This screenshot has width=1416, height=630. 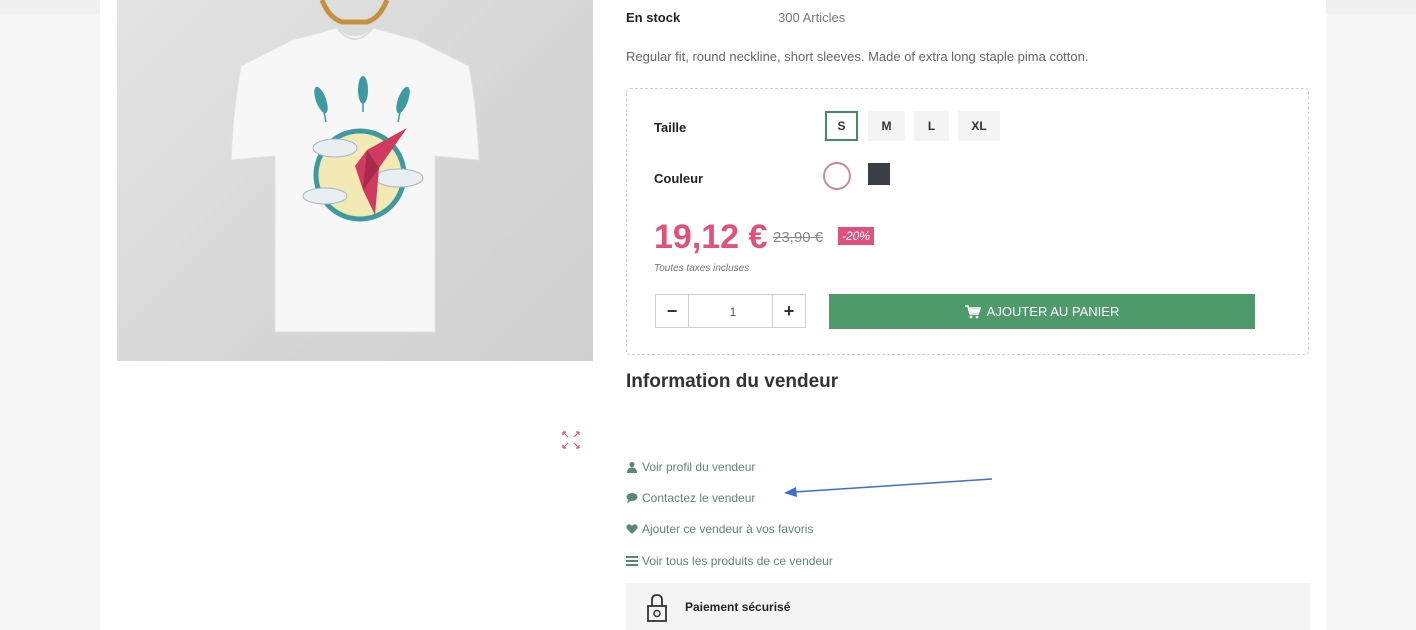 What do you see at coordinates (733, 312) in the screenshot?
I see `quantity-input` at bounding box center [733, 312].